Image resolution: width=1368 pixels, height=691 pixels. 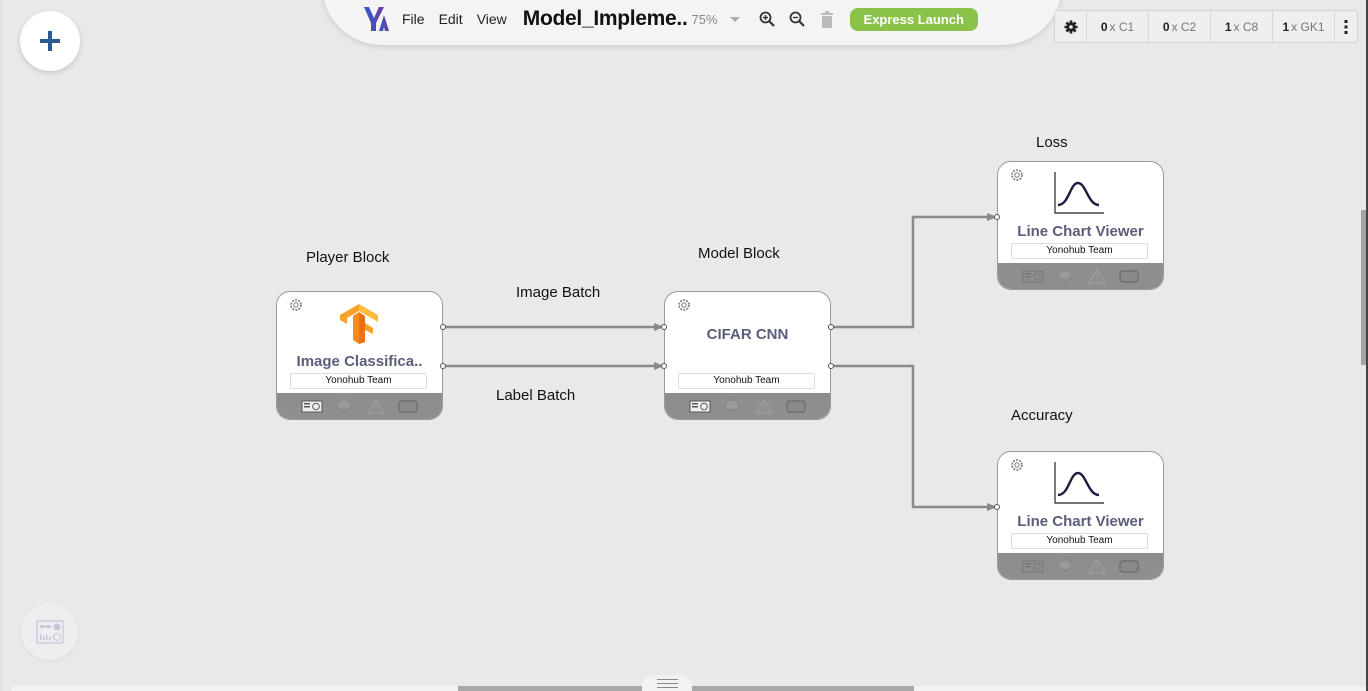 I want to click on add-block-button, so click(x=50, y=41).